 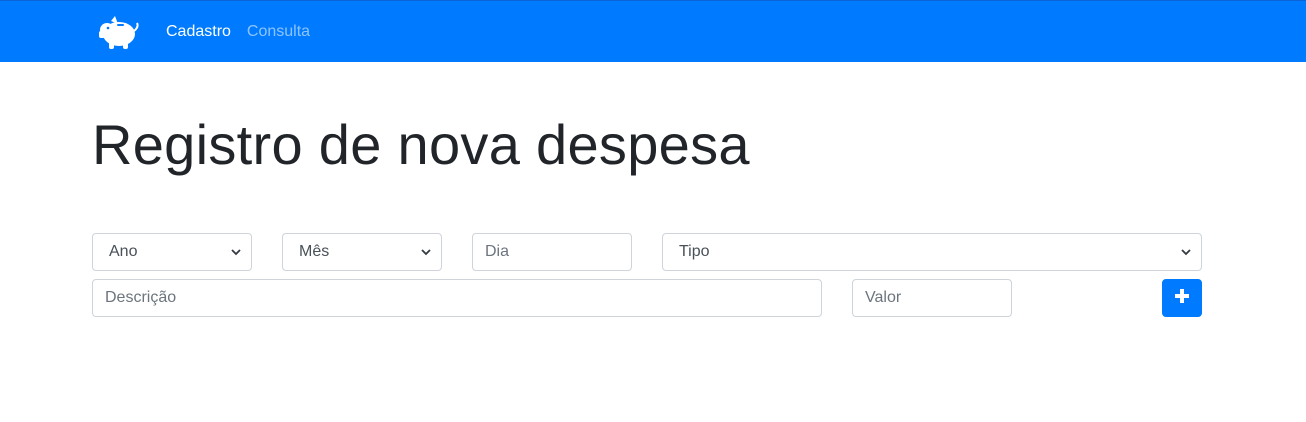 I want to click on tipo-select: Tipo, so click(x=932, y=252).